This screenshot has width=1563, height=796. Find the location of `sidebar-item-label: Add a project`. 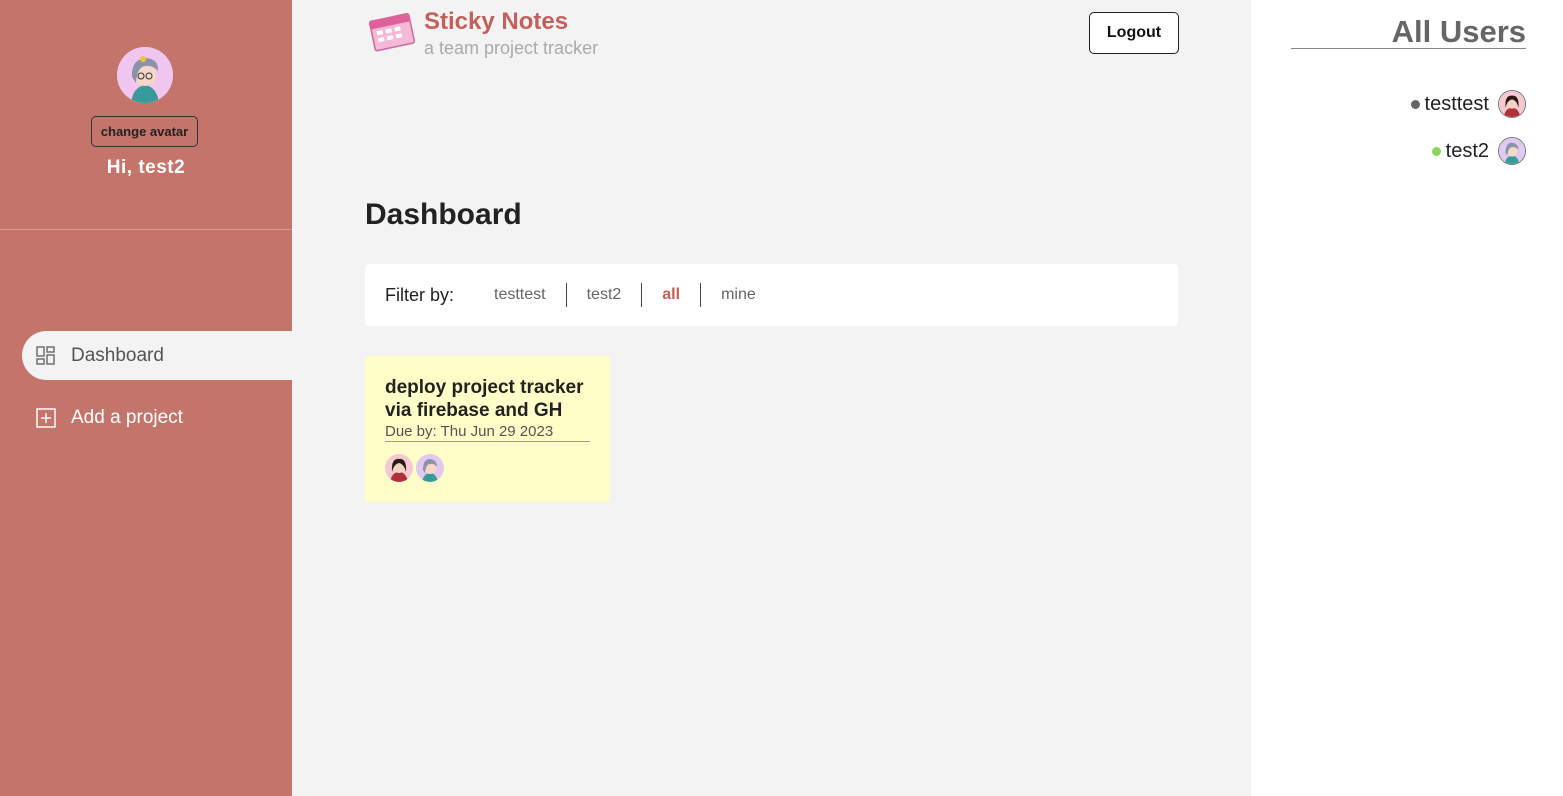

sidebar-item-label: Add a project is located at coordinates (127, 417).